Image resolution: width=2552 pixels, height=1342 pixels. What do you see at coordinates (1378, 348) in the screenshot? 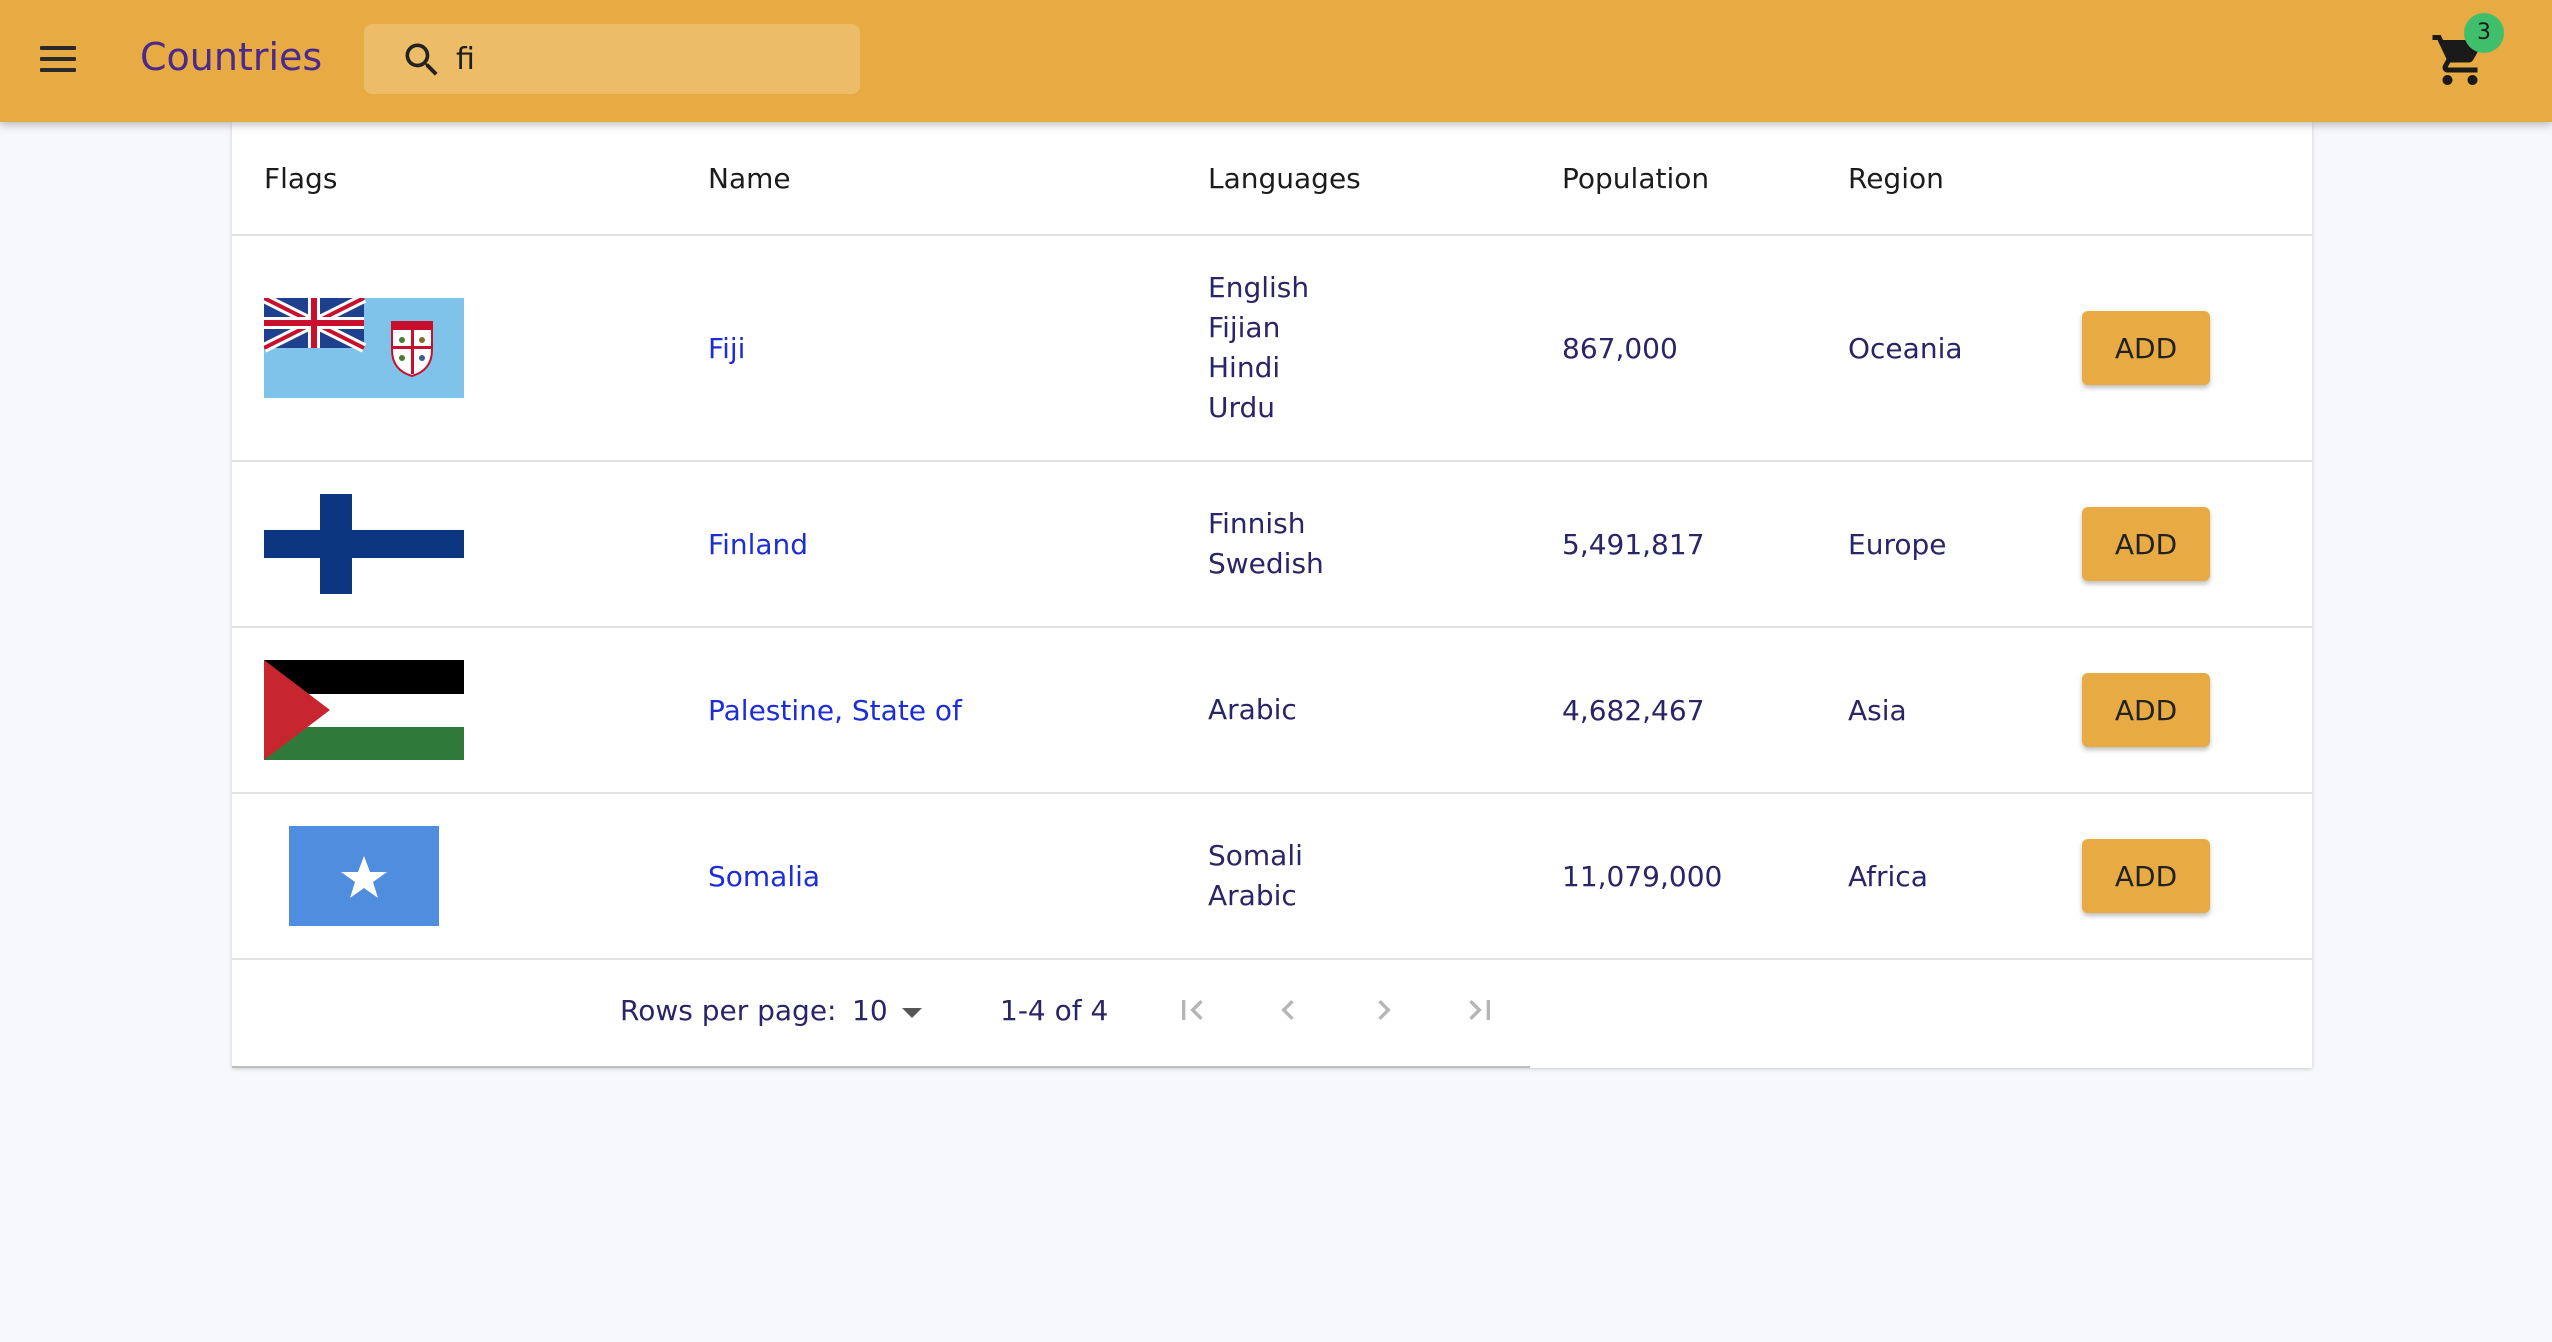
I see `languages-cell: English Fijian Hindi Urdu` at bounding box center [1378, 348].